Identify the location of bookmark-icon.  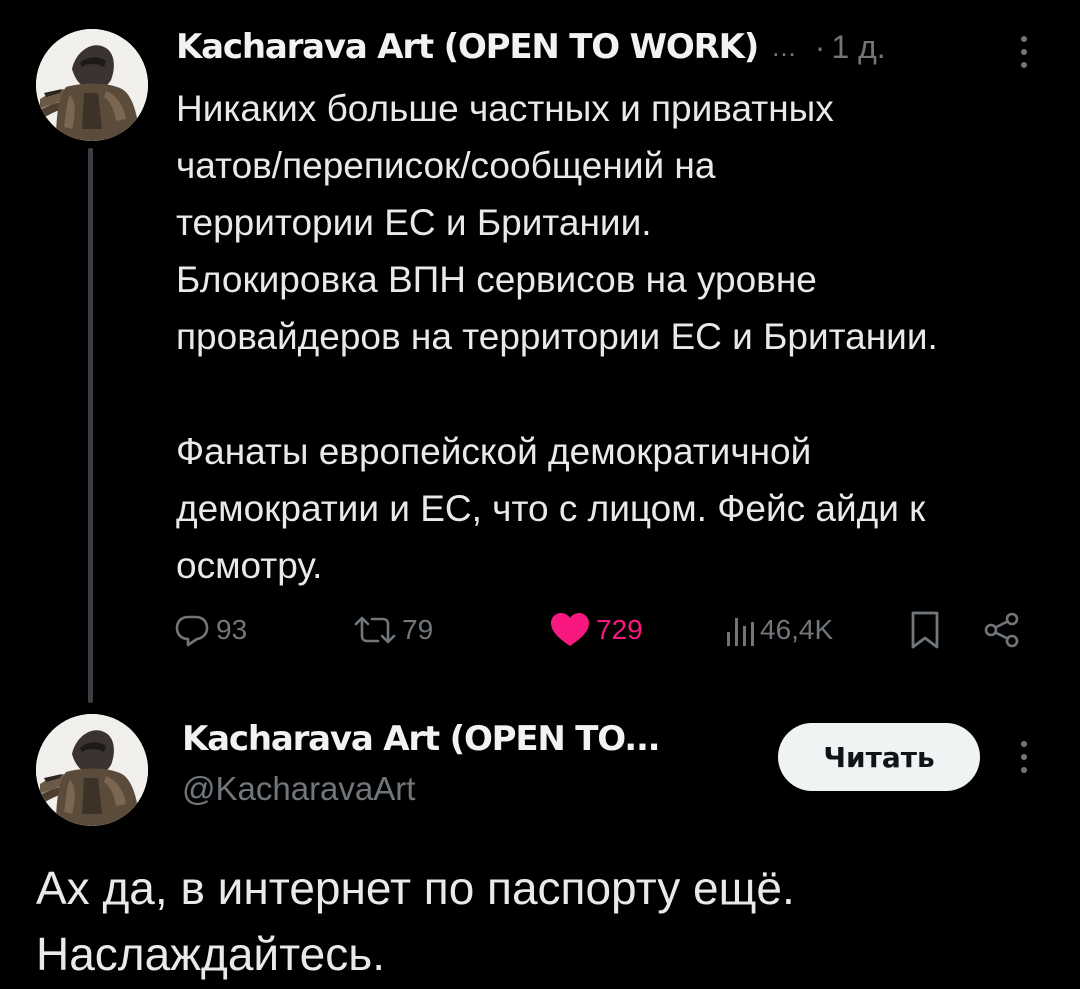
(925, 630).